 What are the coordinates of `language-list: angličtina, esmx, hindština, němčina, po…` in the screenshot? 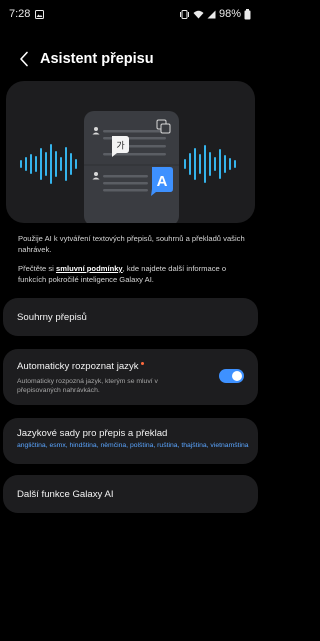 It's located at (133, 445).